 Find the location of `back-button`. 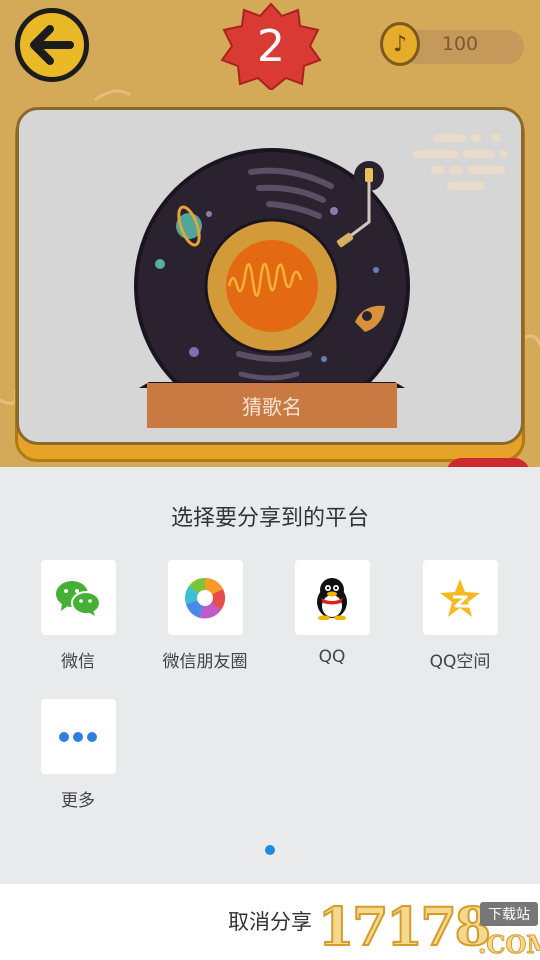

back-button is located at coordinates (52, 45).